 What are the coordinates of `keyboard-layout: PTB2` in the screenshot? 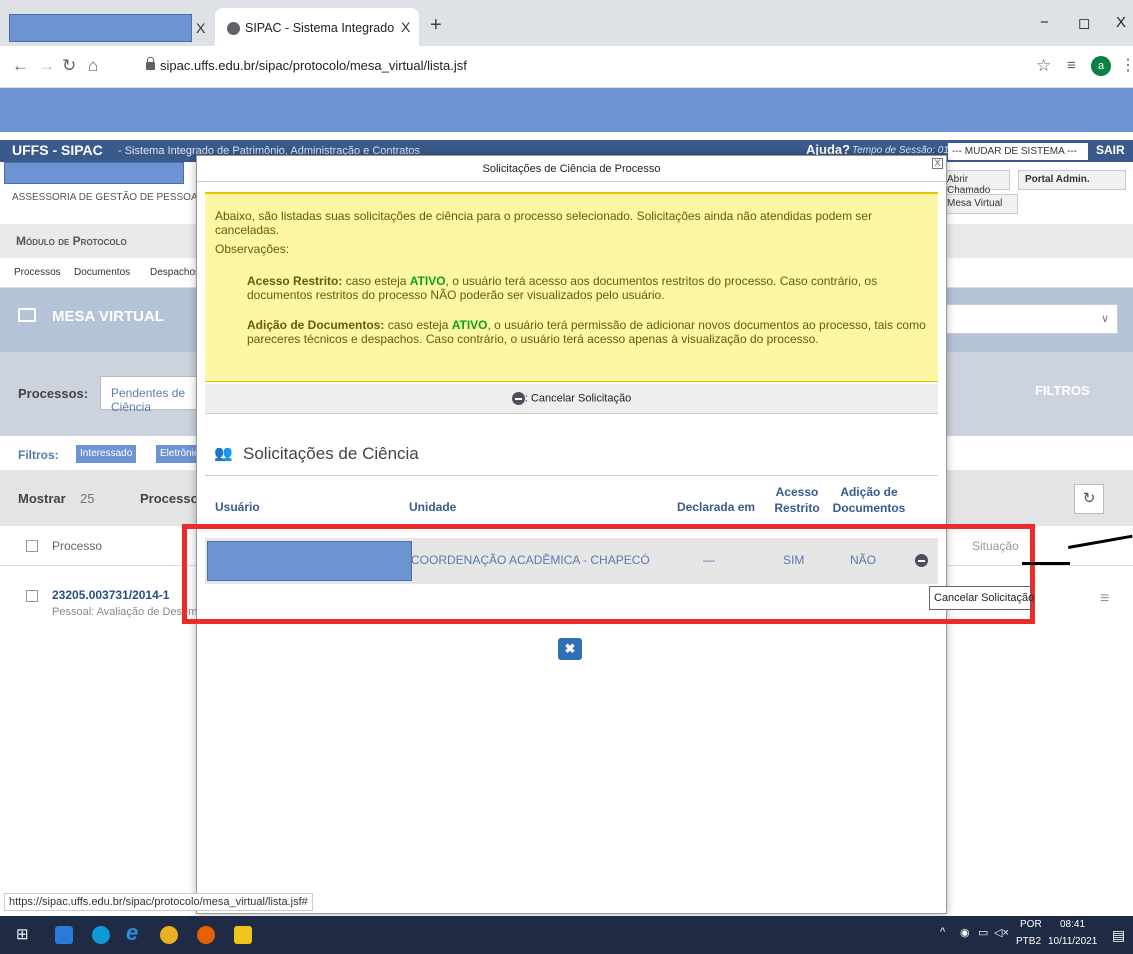 It's located at (1028, 941).